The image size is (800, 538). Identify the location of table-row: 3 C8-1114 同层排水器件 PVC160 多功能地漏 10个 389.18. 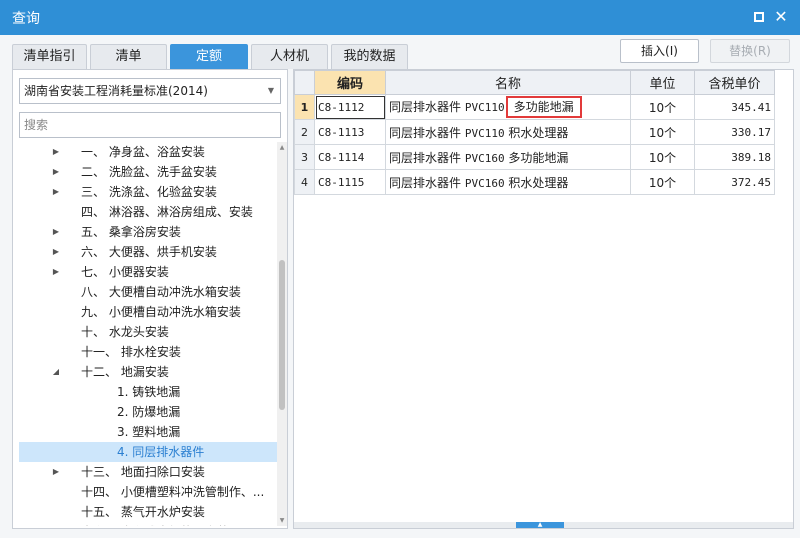
(534, 157).